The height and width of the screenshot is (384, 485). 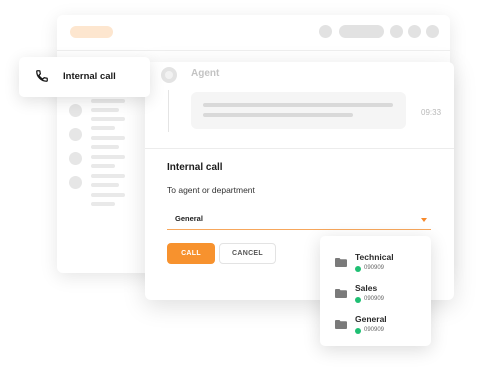 I want to click on caret-down-icon, so click(x=424, y=220).